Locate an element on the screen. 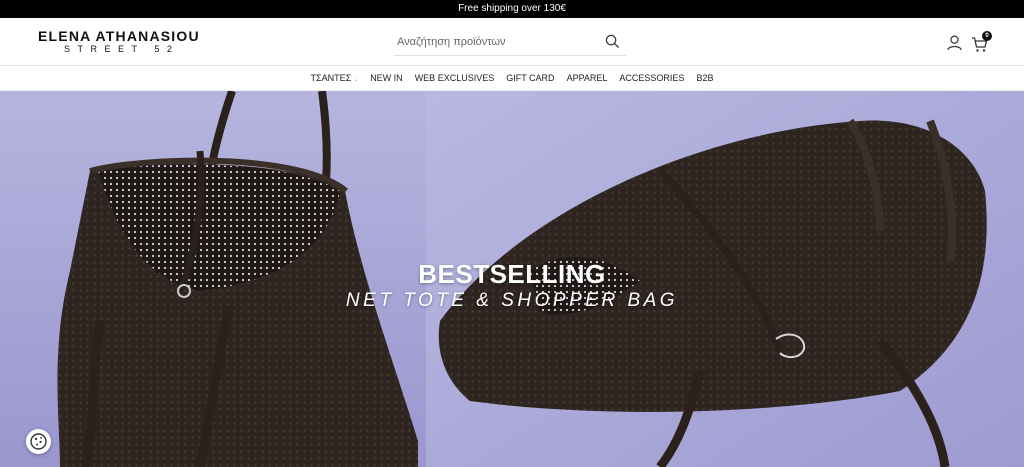  site-header: ELENA ATHANASIOU STREET 52 0 is located at coordinates (512, 42).